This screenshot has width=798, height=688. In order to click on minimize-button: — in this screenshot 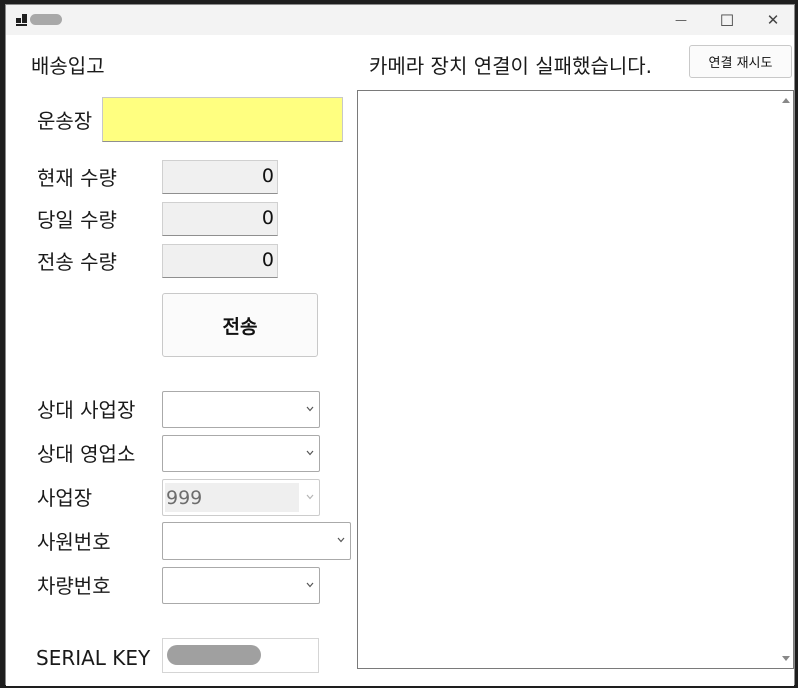, I will do `click(681, 20)`.